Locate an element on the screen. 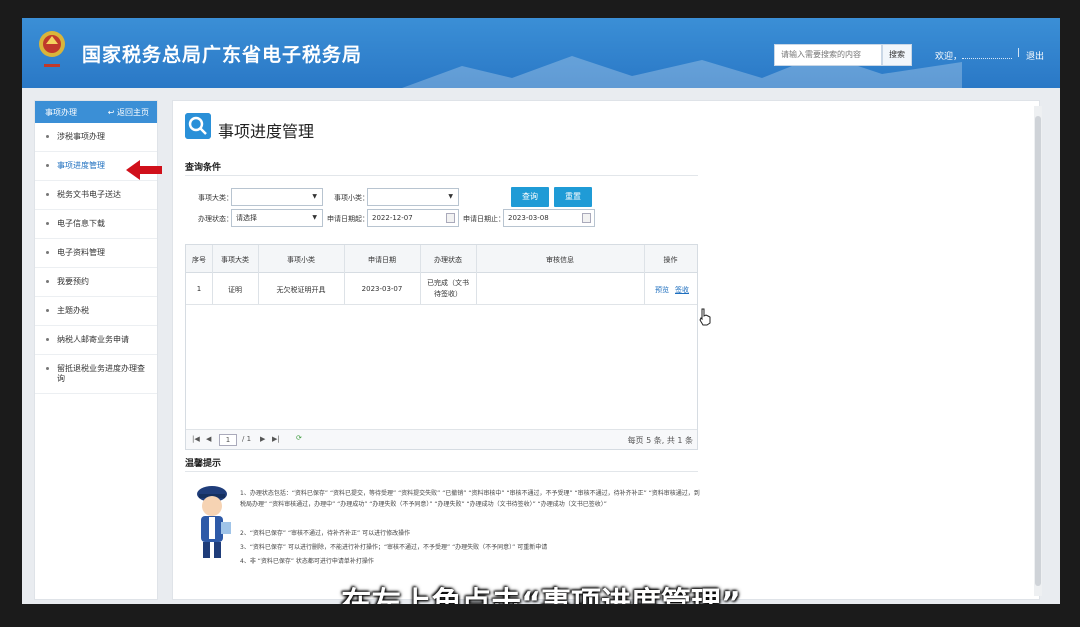 The width and height of the screenshot is (1080, 627). date-from-input: 2022-12-07 is located at coordinates (413, 218).